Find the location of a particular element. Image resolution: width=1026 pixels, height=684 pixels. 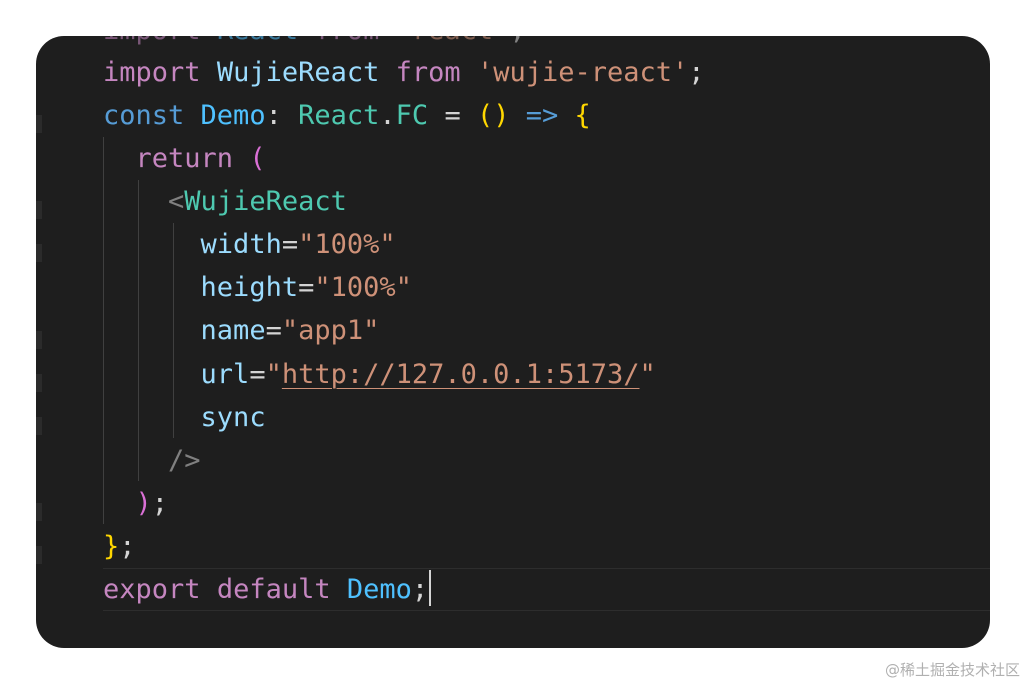

string-literal: 'wujie-react' is located at coordinates (582, 72).